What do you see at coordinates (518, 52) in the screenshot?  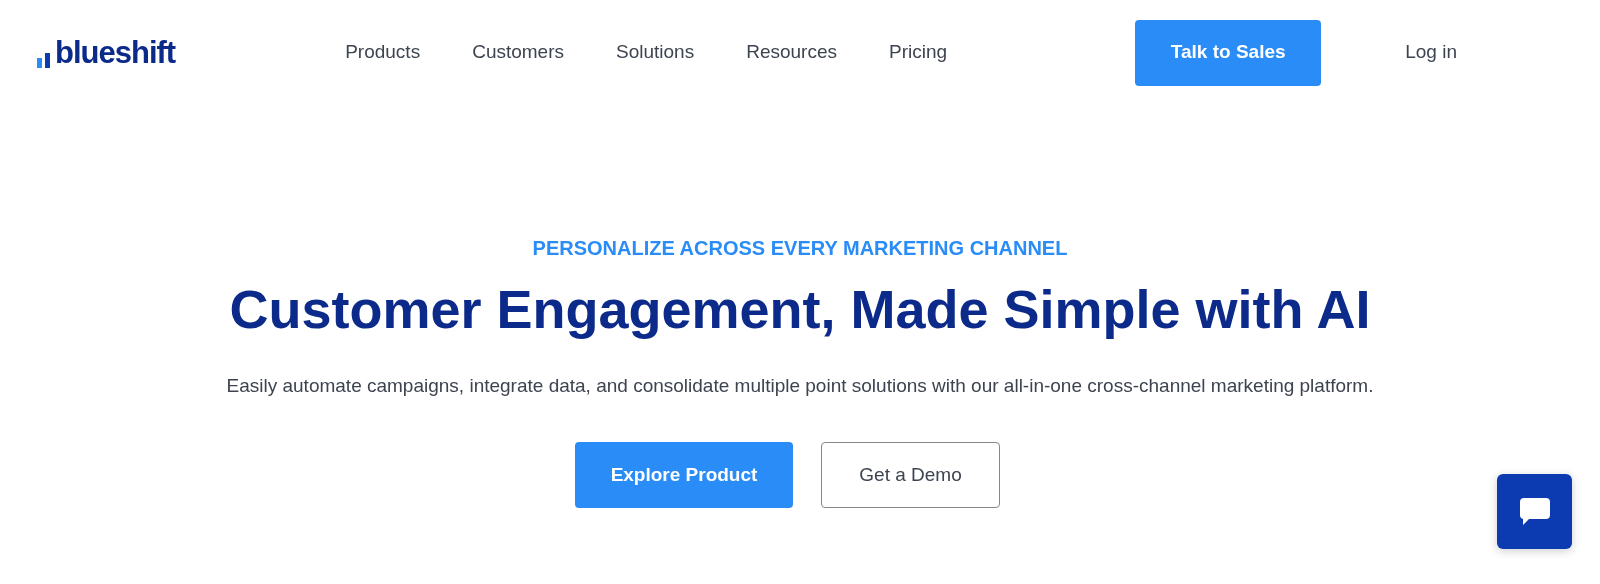 I see `nav-link: Customers` at bounding box center [518, 52].